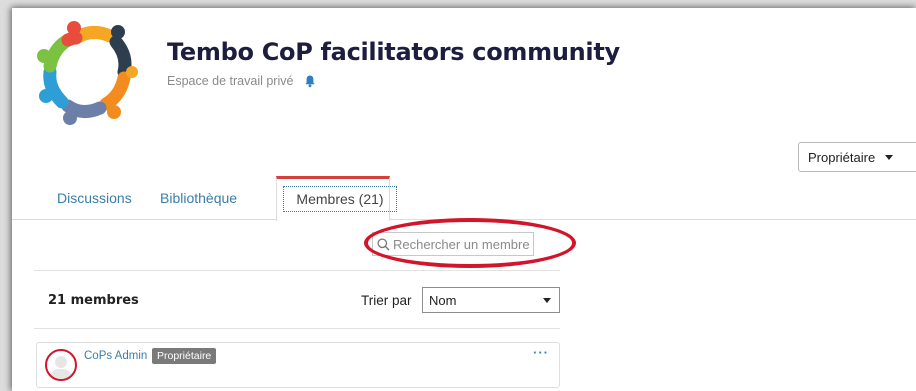 The width and height of the screenshot is (916, 391). Describe the element at coordinates (87, 73) in the screenshot. I see `community-logo-icon` at that location.